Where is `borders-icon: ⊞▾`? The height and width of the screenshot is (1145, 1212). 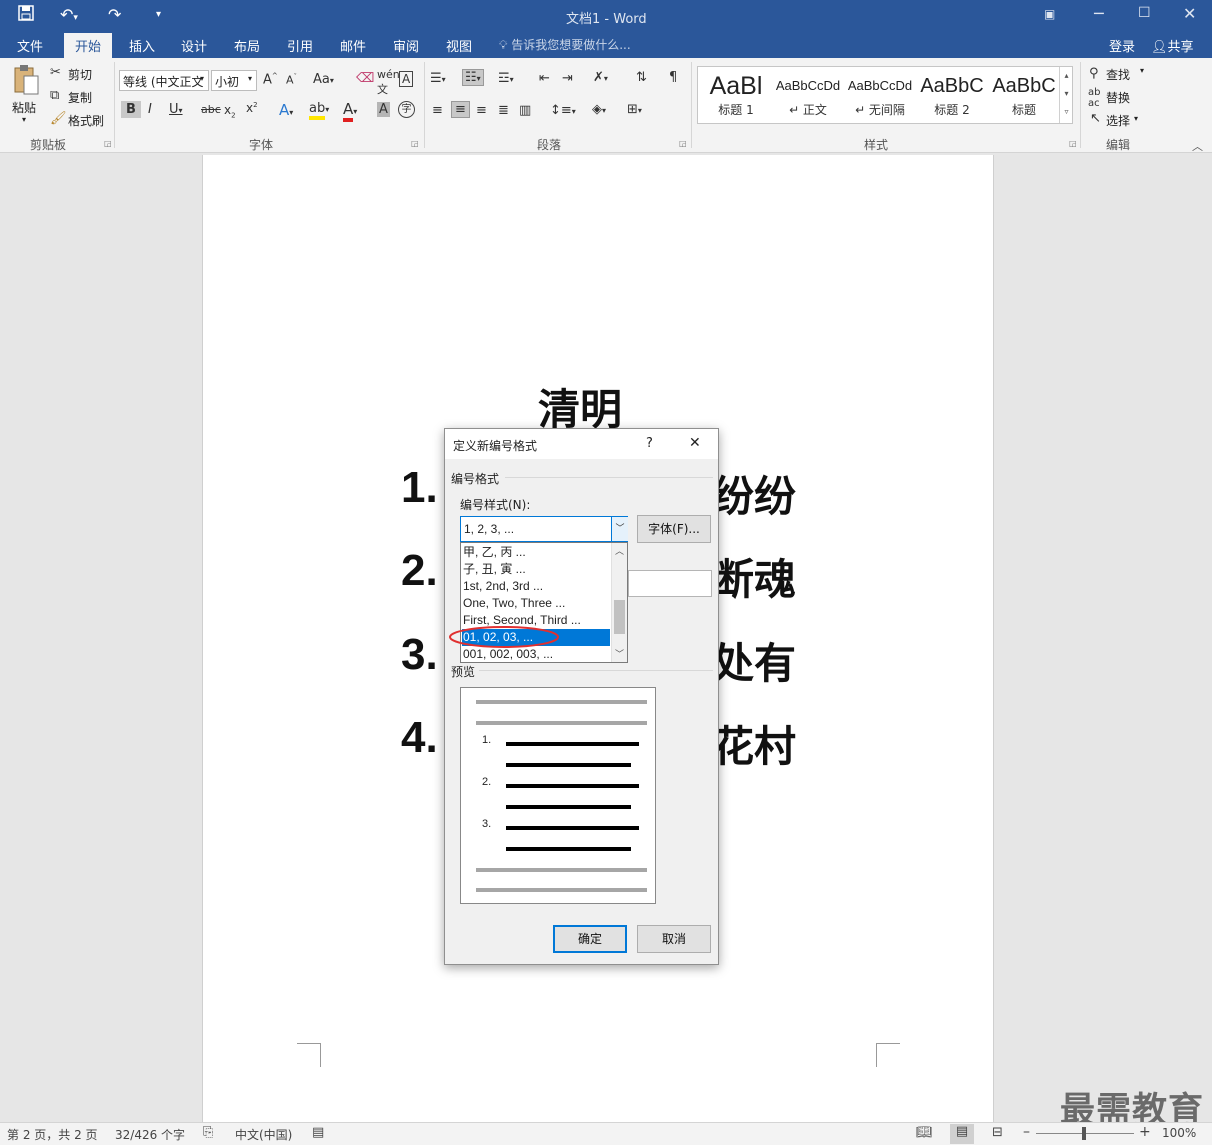 borders-icon: ⊞▾ is located at coordinates (634, 109).